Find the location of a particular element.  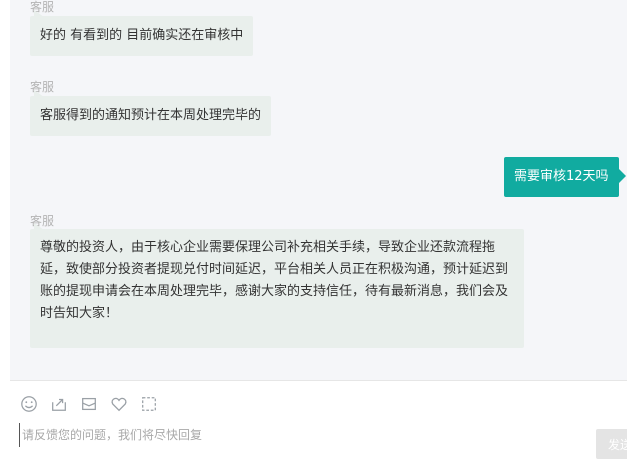

agent-message: 好的 有看到的 目前确实还在审核中 is located at coordinates (142, 33).